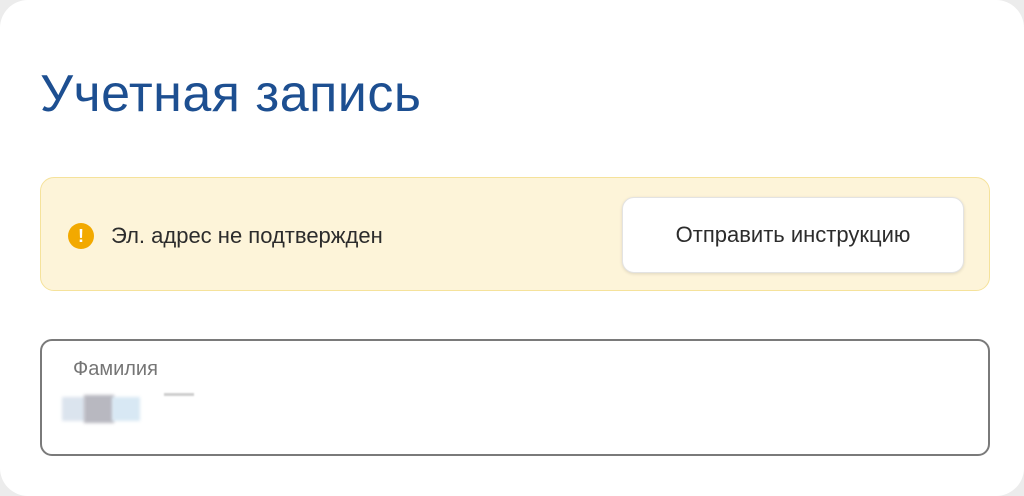  What do you see at coordinates (115, 369) in the screenshot?
I see `lastname-label: Фамилия` at bounding box center [115, 369].